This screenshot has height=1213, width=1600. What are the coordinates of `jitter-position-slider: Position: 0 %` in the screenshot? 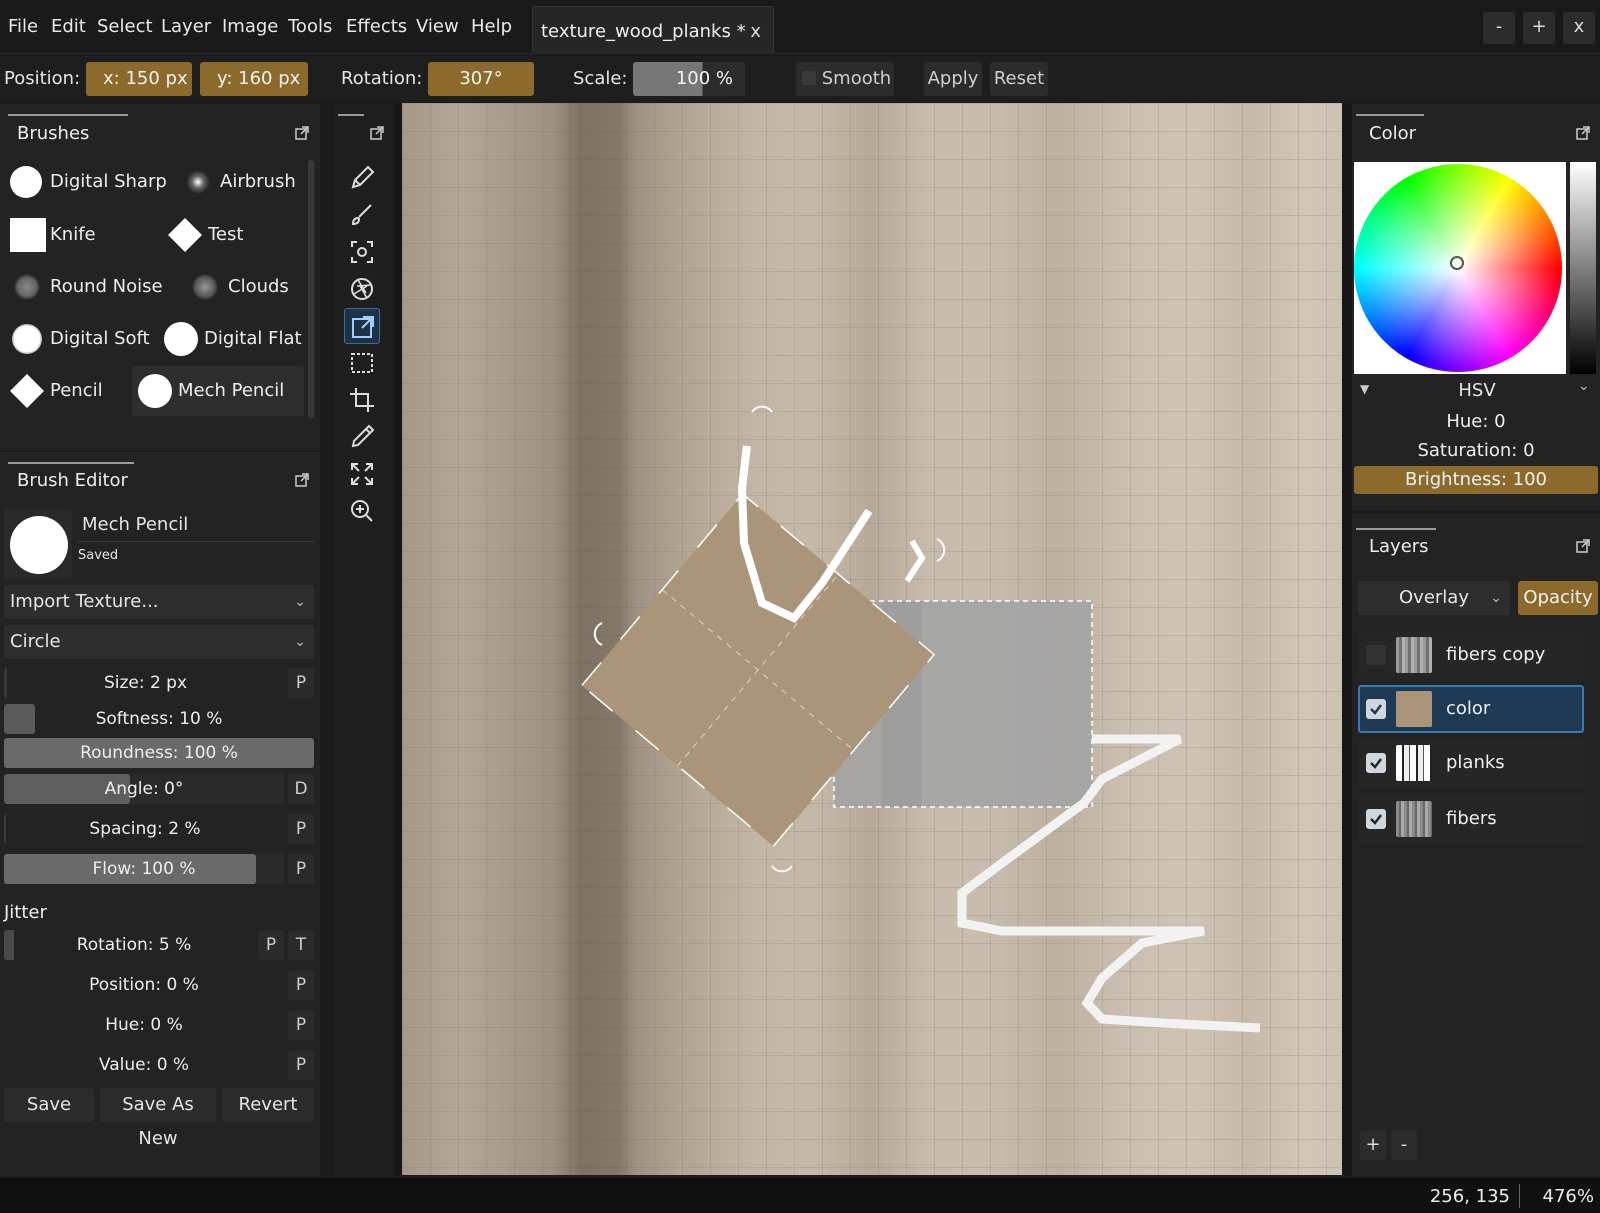 It's located at (144, 985).